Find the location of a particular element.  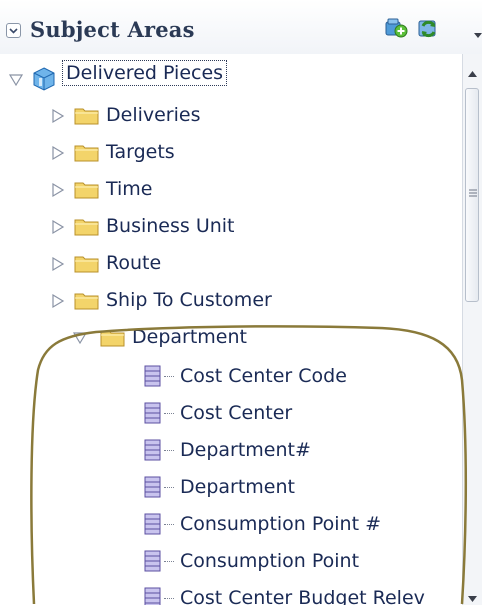

tree-folder-deliveries: Deliveries is located at coordinates (230, 115).